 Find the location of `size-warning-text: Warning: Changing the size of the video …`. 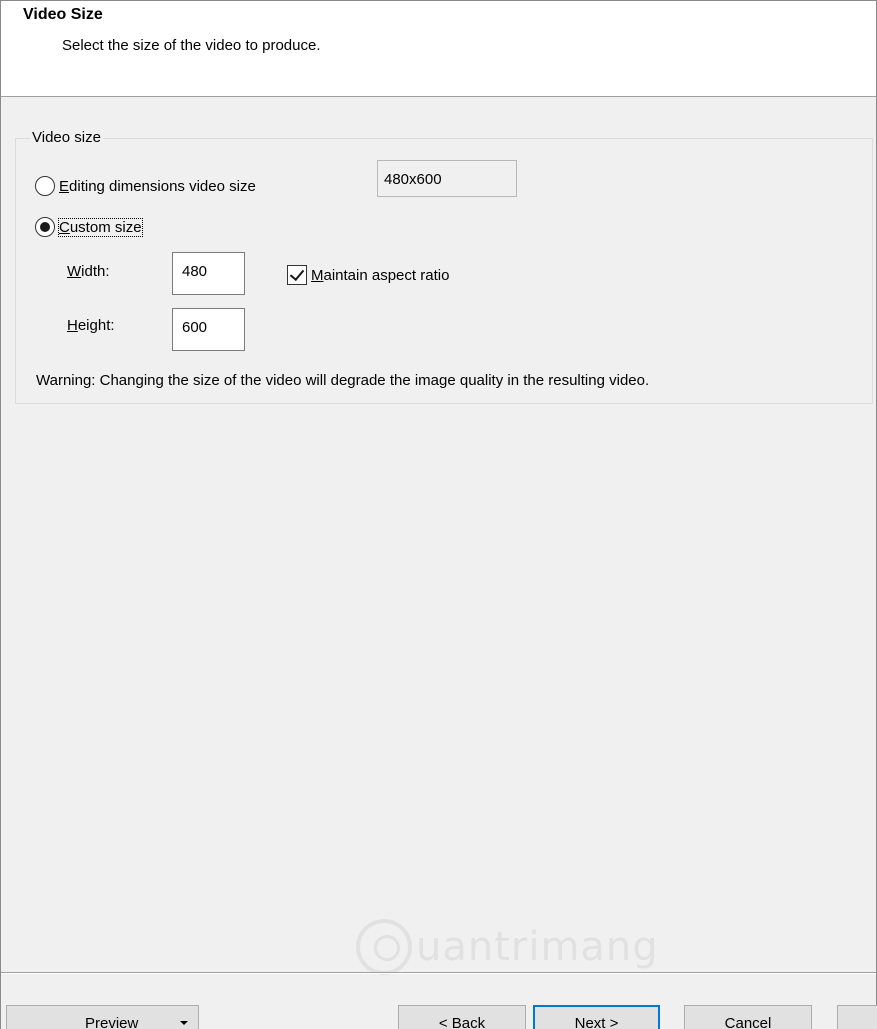

size-warning-text: Warning: Changing the size of the video … is located at coordinates (343, 380).